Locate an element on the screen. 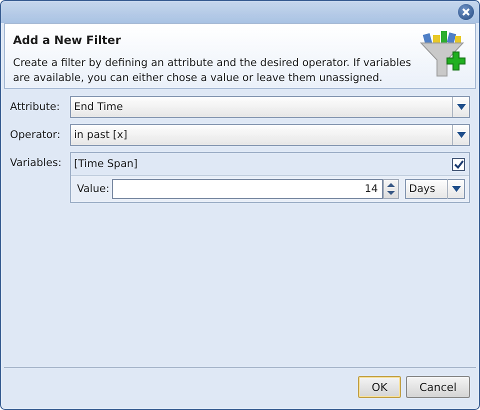 Image resolution: width=480 pixels, height=410 pixels. value-label: Value: is located at coordinates (93, 189).